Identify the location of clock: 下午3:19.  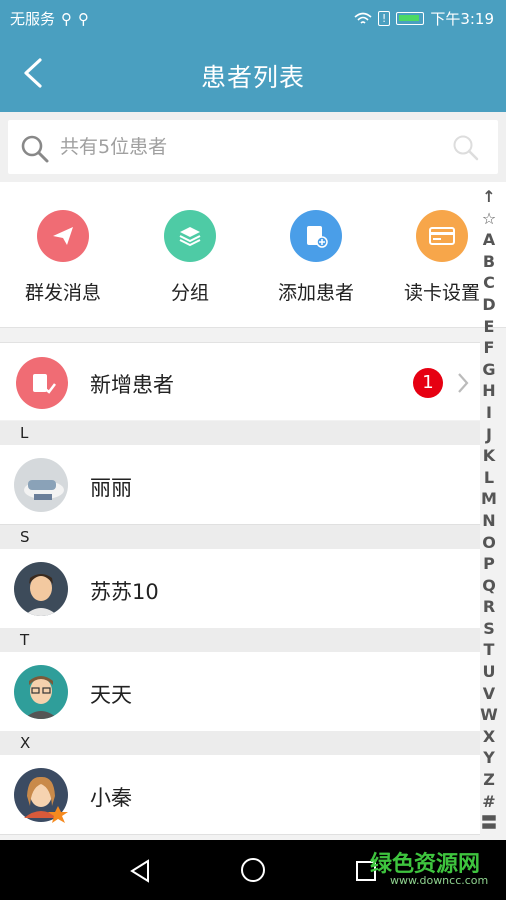
(462, 19).